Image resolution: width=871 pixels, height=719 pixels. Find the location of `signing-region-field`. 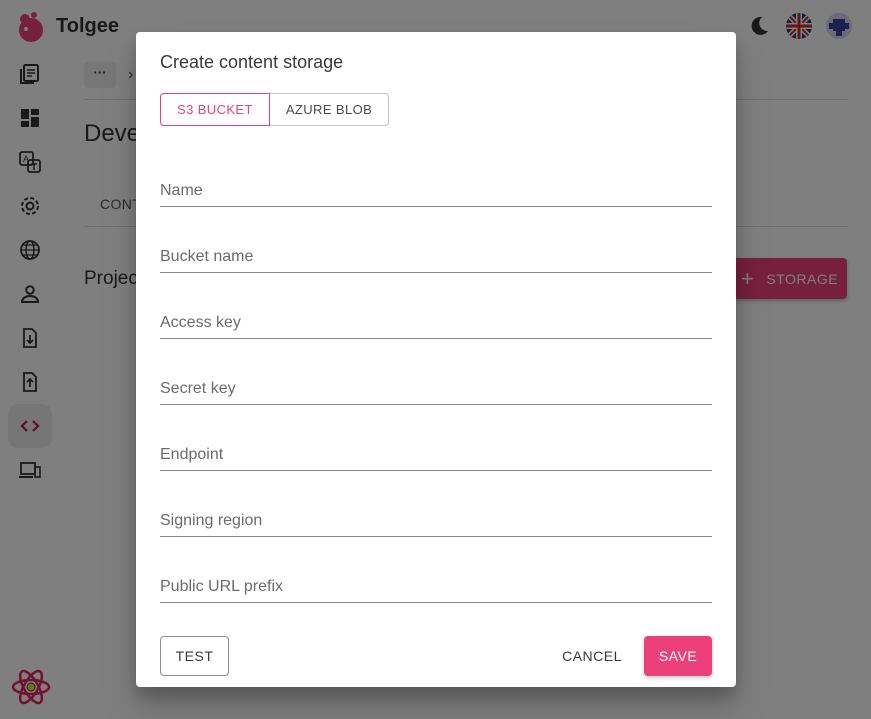

signing-region-field is located at coordinates (436, 517).